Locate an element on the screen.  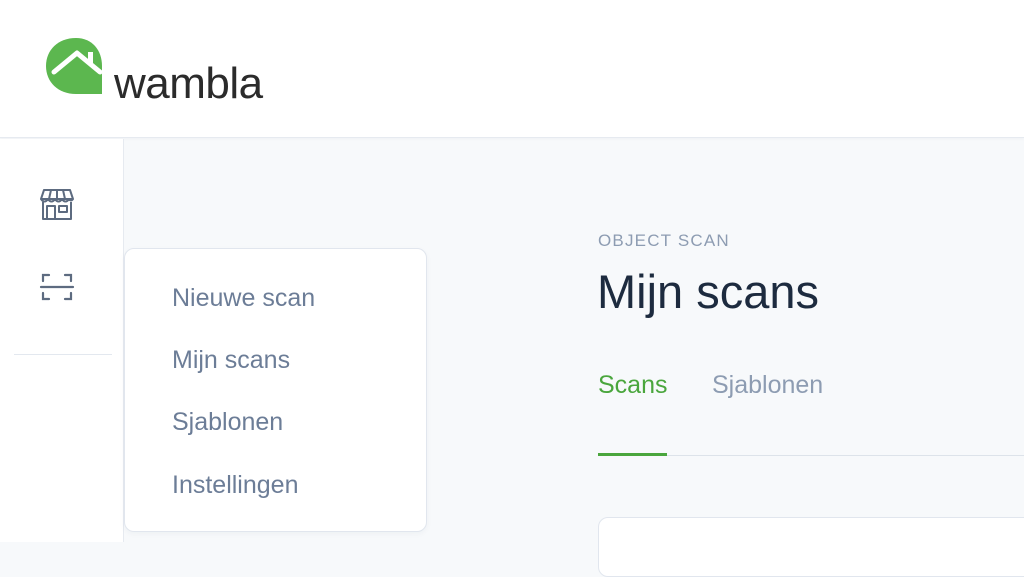
rail-item-store is located at coordinates (57, 204).